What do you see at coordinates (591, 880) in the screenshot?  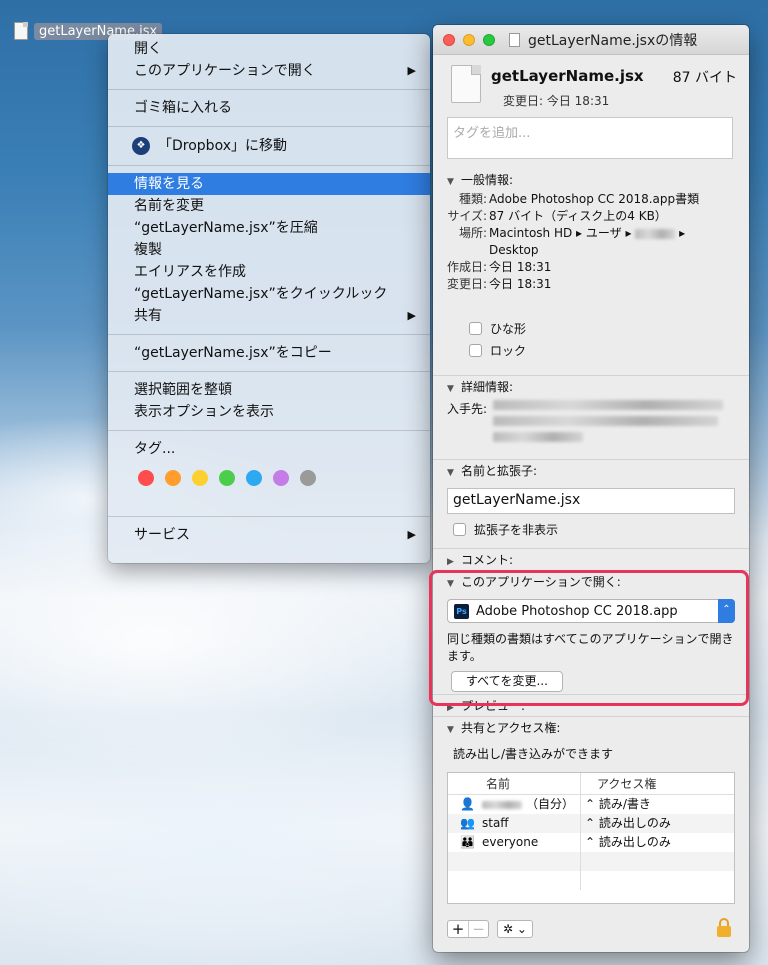 I see `table-row-empty` at bounding box center [591, 880].